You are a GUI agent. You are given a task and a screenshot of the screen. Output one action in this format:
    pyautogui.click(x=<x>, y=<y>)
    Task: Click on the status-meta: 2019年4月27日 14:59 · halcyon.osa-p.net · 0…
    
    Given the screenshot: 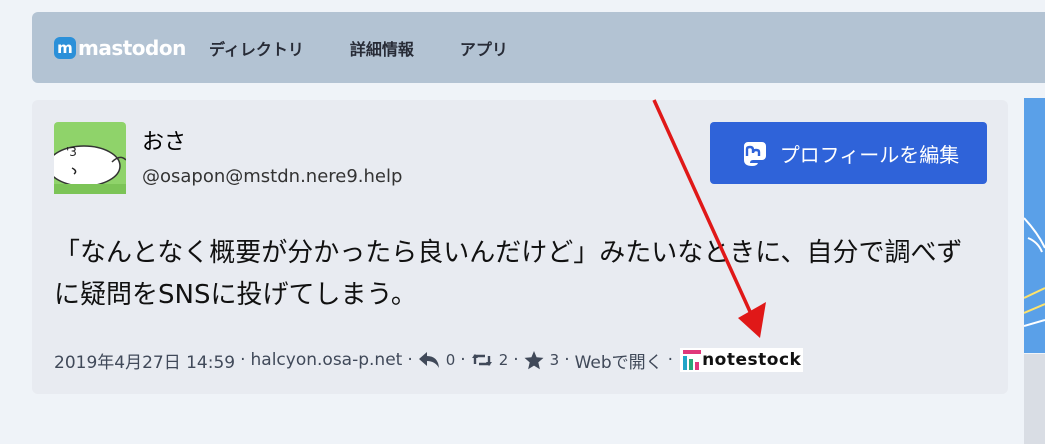 What is the action you would take?
    pyautogui.click(x=429, y=360)
    